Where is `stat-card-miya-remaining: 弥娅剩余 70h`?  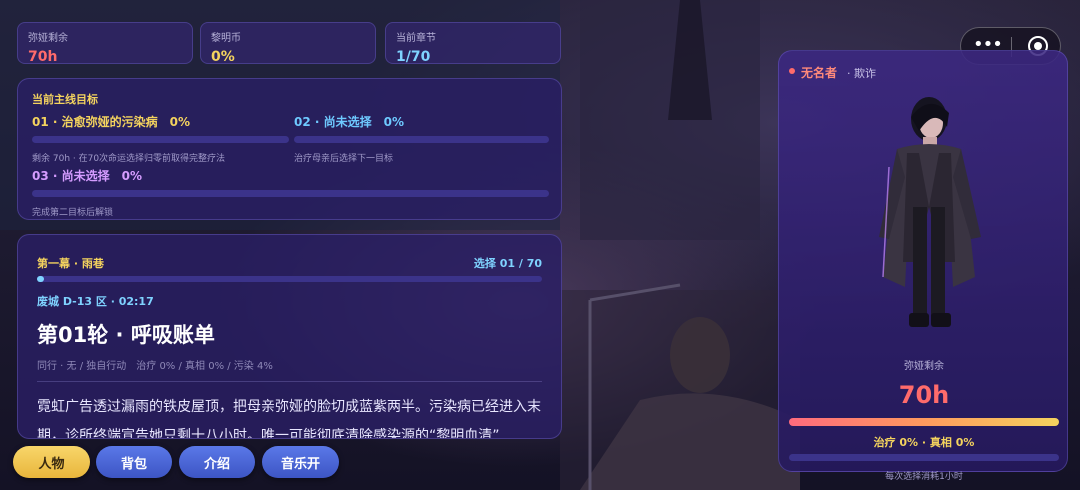 stat-card-miya-remaining: 弥娅剩余 70h is located at coordinates (105, 43).